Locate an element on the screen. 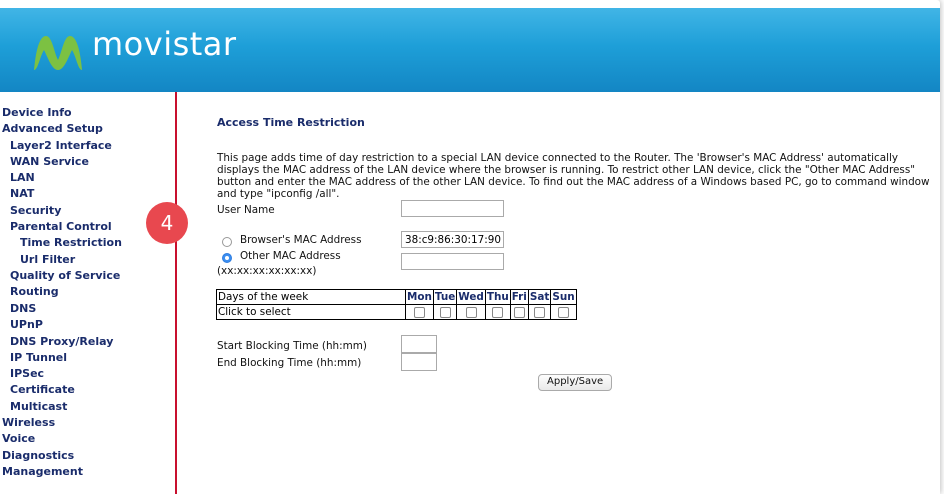 Image resolution: width=944 pixels, height=494 pixels. sidebar-item-dns-proxy-relay: DNS Proxy/Relay is located at coordinates (61, 341).